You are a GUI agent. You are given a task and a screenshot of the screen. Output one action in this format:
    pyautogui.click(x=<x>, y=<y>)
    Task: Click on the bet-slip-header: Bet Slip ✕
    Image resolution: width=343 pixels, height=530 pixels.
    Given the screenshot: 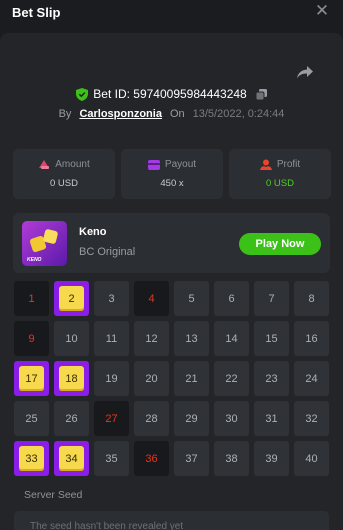 What is the action you would take?
    pyautogui.click(x=171, y=12)
    